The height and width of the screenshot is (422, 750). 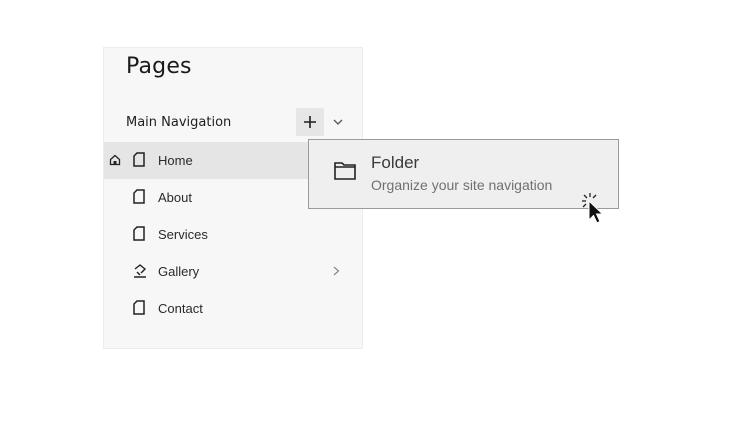 What do you see at coordinates (395, 162) in the screenshot?
I see `option-title: Folder` at bounding box center [395, 162].